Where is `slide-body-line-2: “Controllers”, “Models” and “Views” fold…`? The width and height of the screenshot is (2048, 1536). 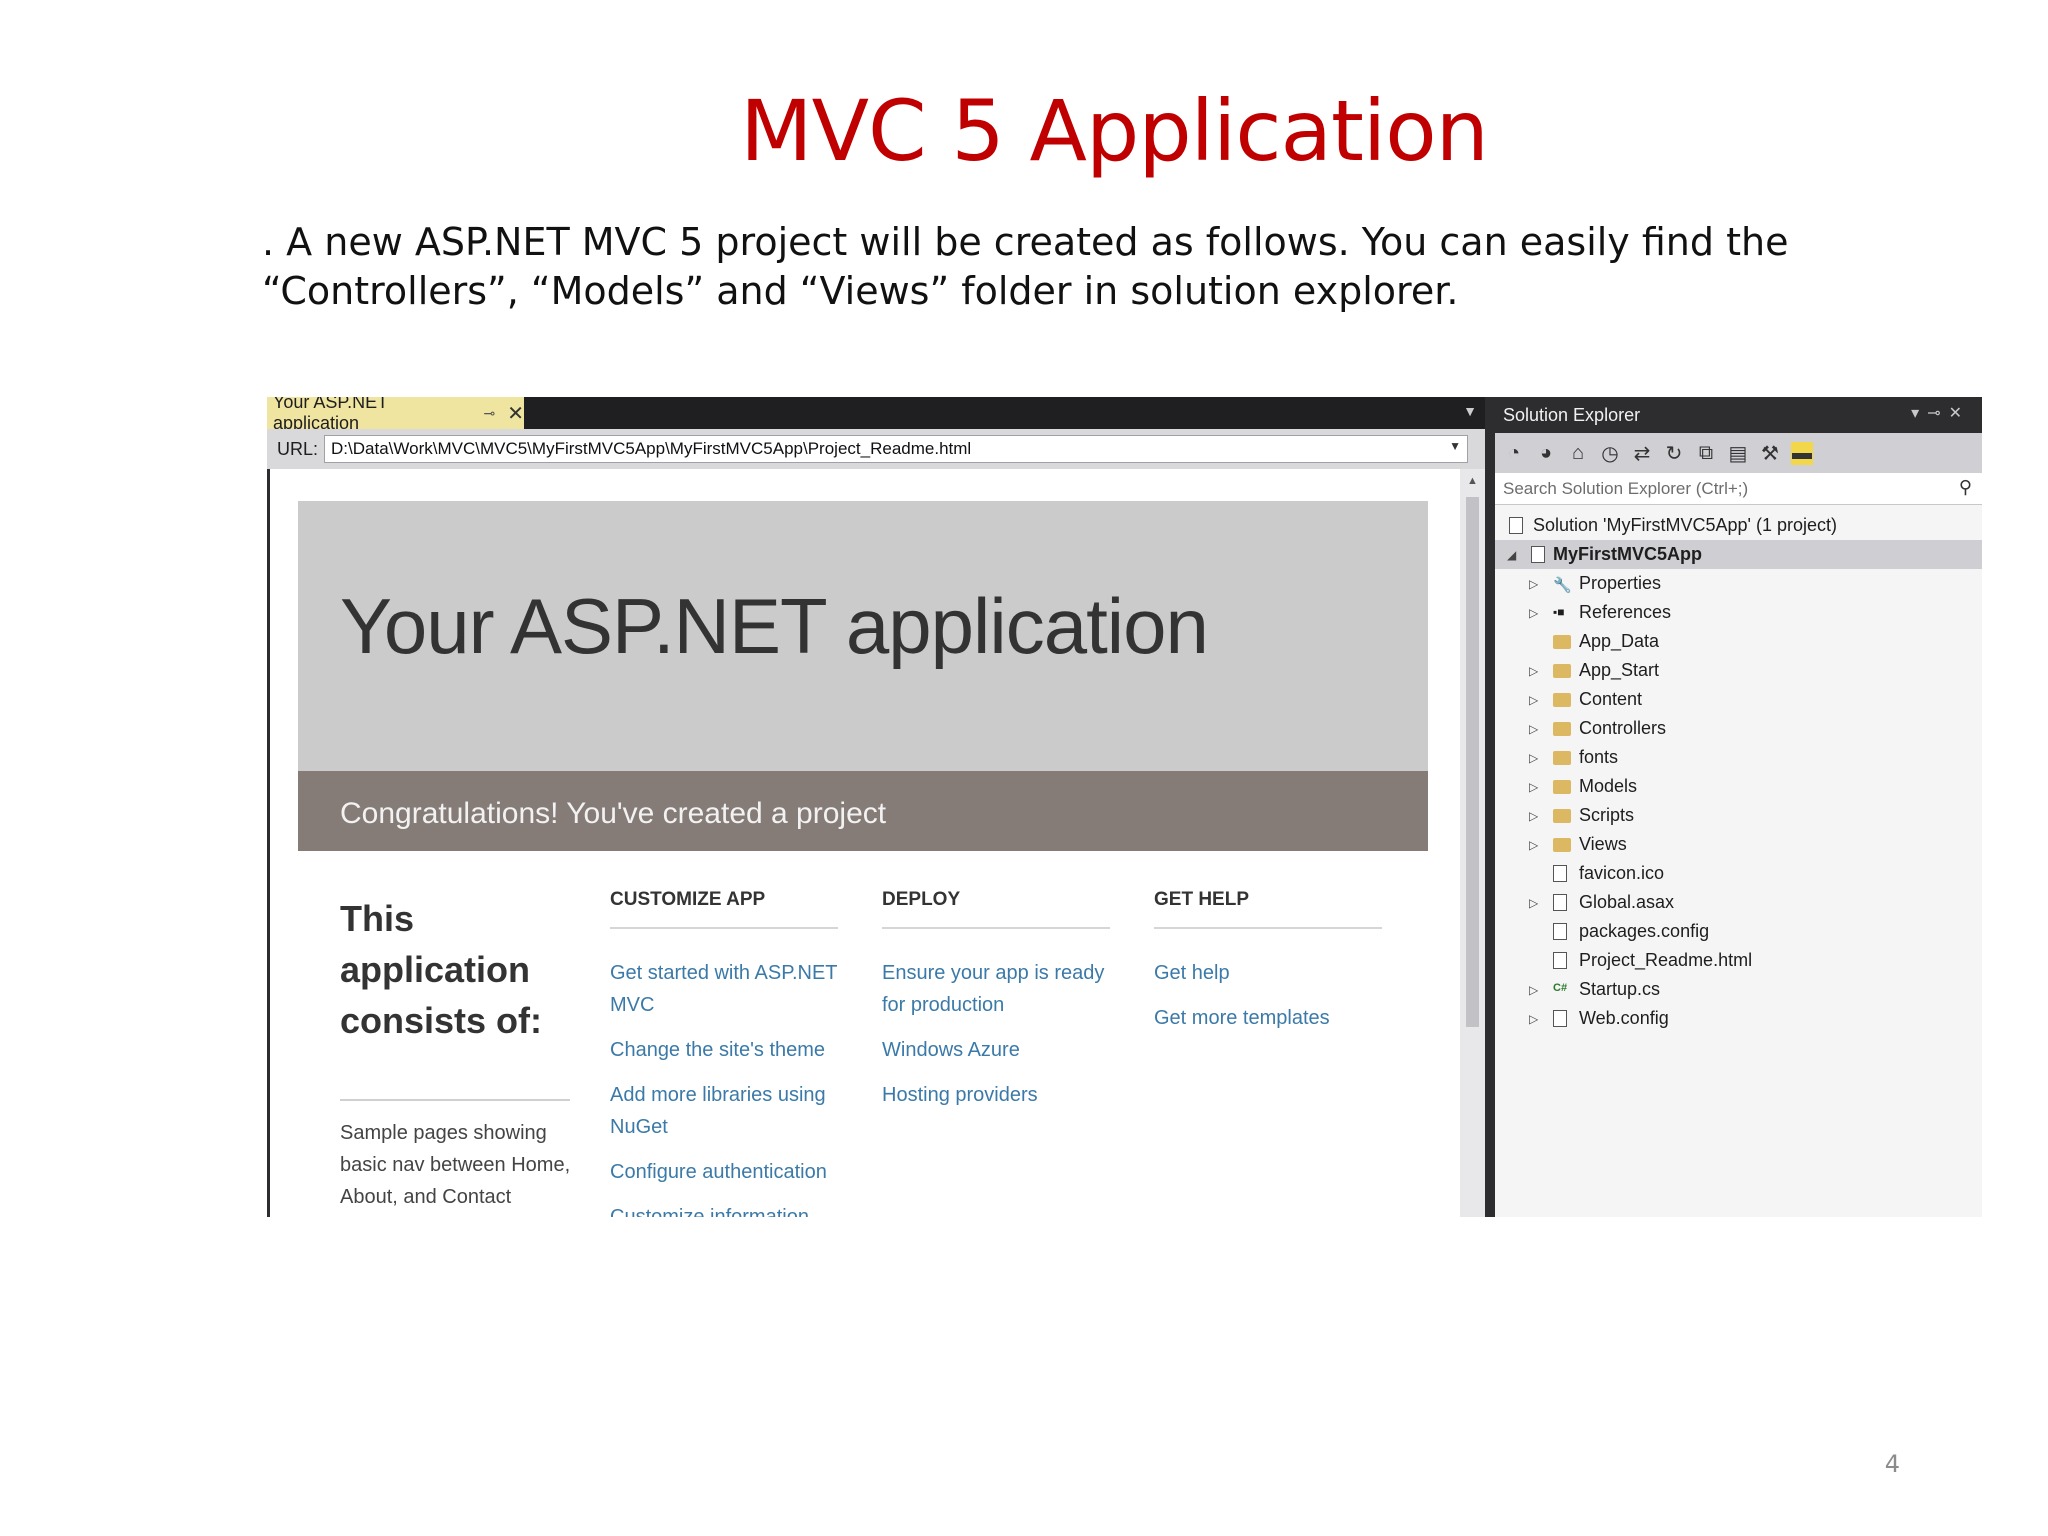 slide-body-line-2: “Controllers”, “Models” and “Views” fold… is located at coordinates (860, 291).